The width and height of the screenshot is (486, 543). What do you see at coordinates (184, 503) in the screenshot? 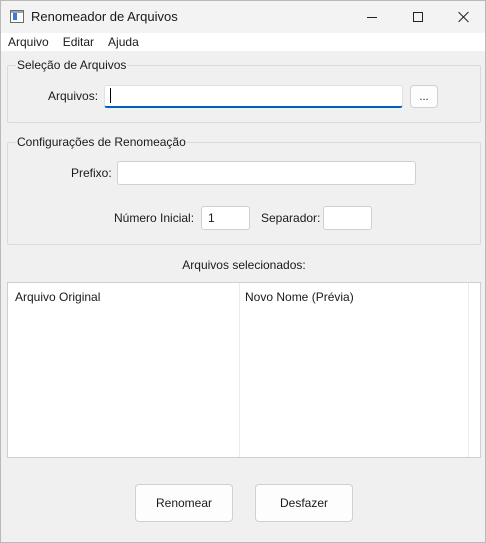
I see `rename-button: Renomear` at bounding box center [184, 503].